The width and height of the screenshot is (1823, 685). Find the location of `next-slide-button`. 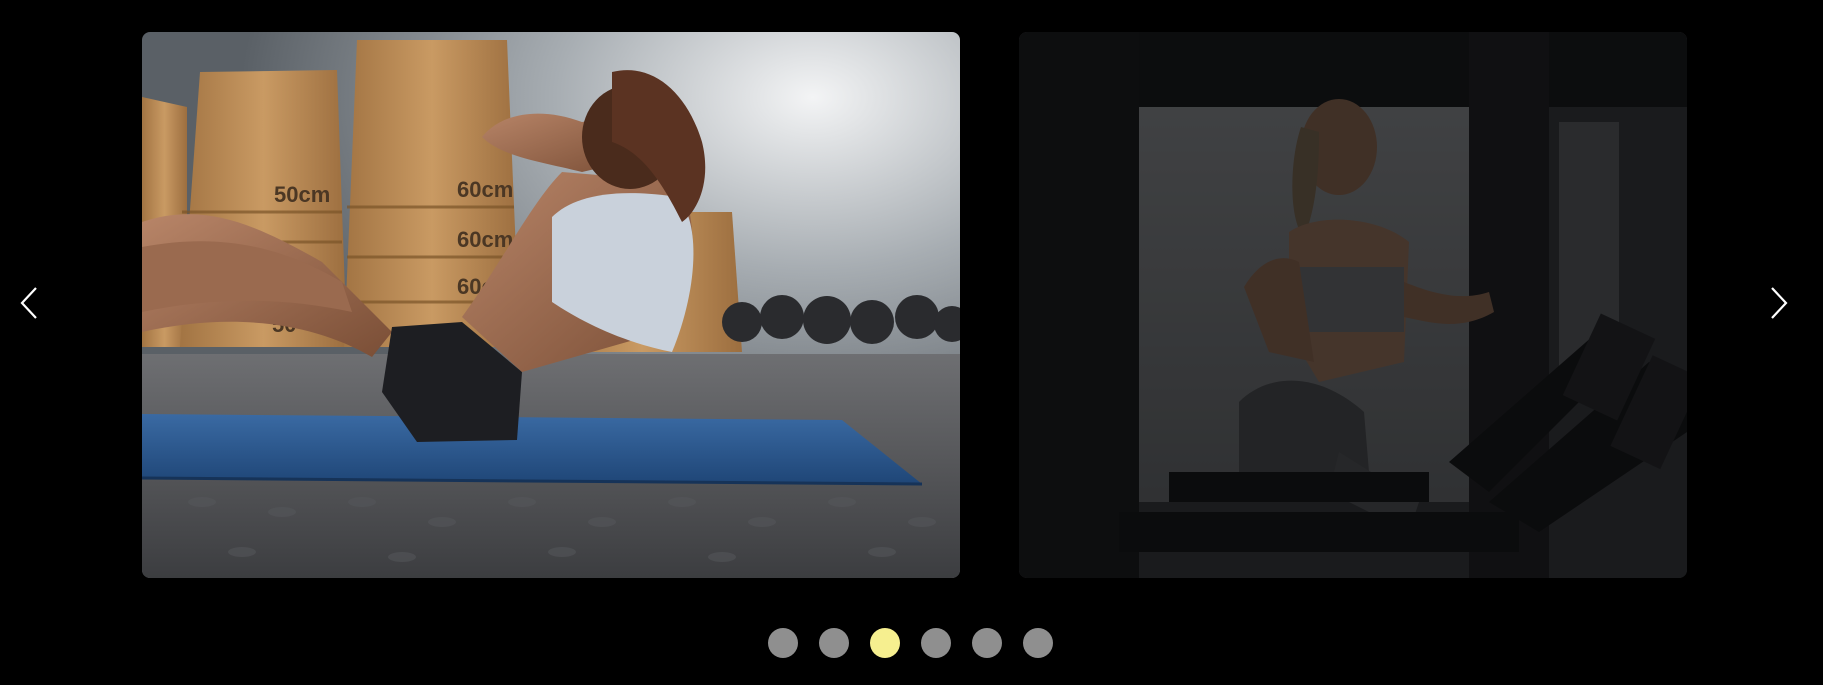

next-slide-button is located at coordinates (1779, 303).